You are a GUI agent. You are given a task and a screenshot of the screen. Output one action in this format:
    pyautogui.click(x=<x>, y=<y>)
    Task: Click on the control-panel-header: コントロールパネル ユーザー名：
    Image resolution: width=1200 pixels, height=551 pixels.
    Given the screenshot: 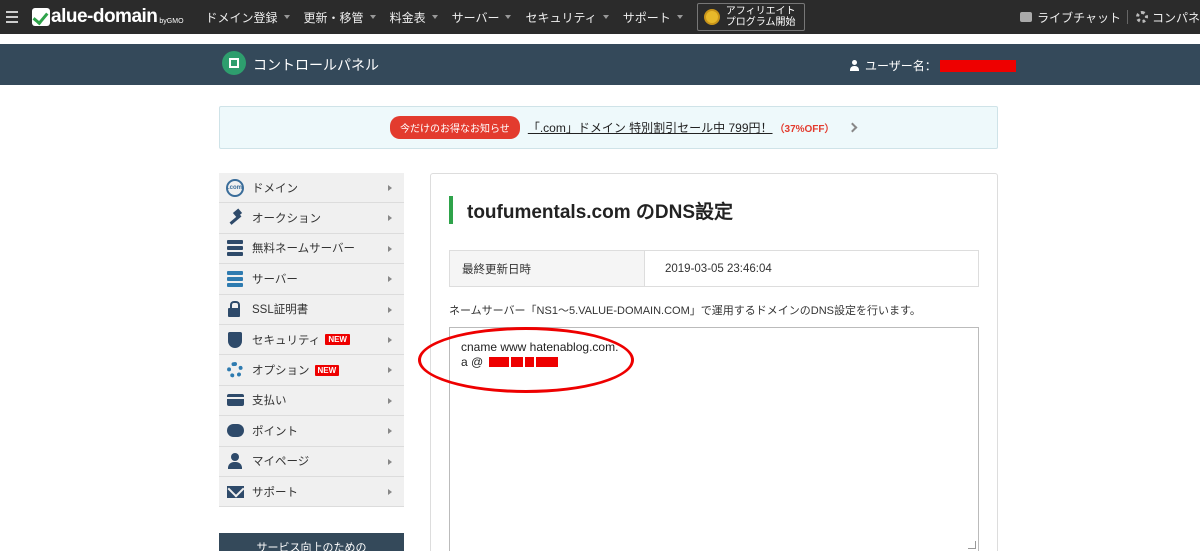 What is the action you would take?
    pyautogui.click(x=600, y=64)
    